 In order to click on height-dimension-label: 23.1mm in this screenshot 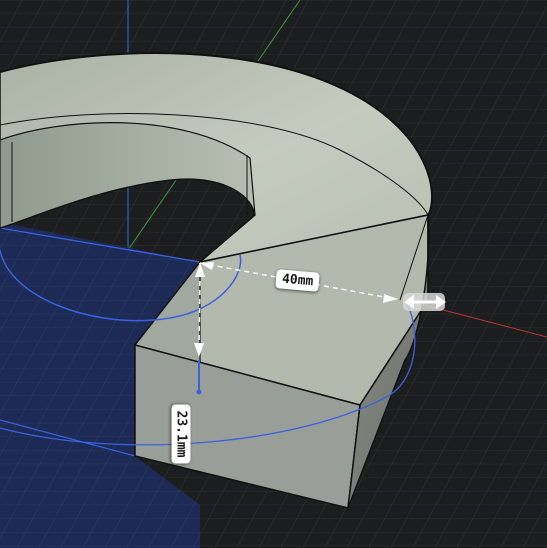, I will do `click(181, 434)`.